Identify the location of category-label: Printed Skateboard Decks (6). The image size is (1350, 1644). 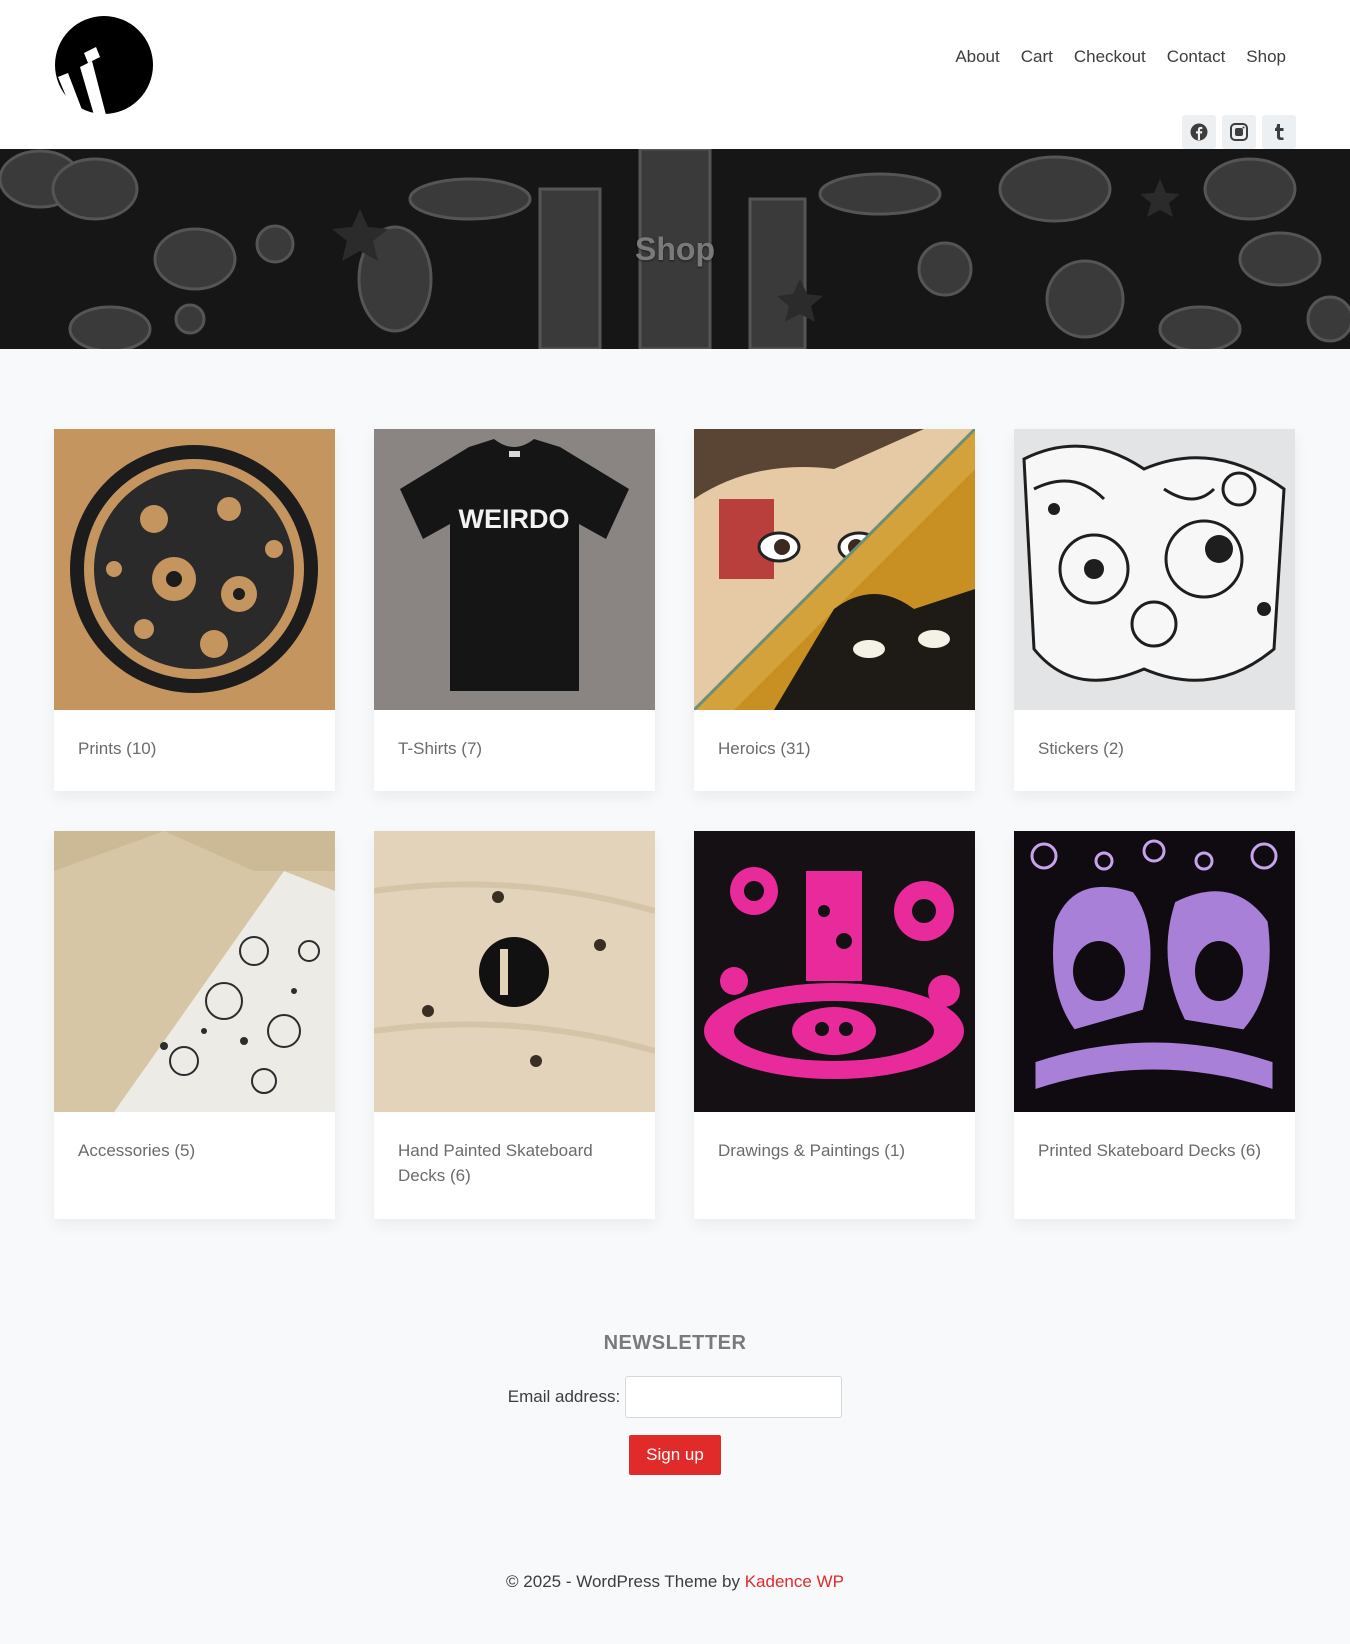
(1149, 1150).